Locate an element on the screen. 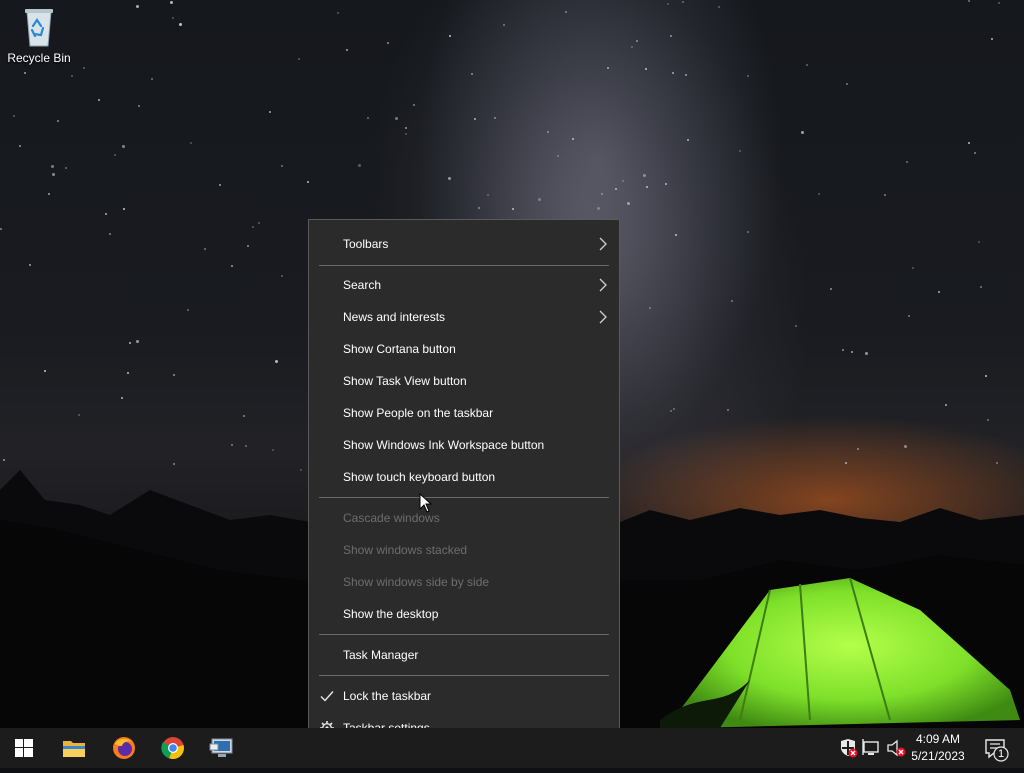 The height and width of the screenshot is (773, 1024). menu-item-label: Toolbars is located at coordinates (366, 244).